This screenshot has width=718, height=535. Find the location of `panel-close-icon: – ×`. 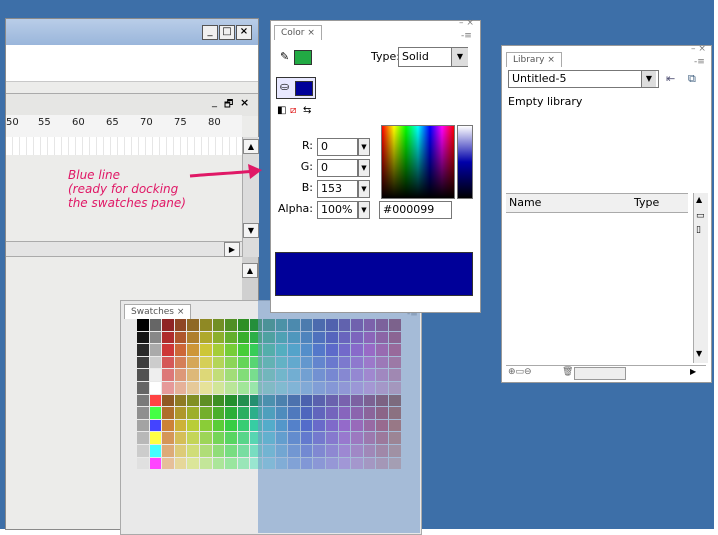

panel-close-icon: – × is located at coordinates (466, 23).